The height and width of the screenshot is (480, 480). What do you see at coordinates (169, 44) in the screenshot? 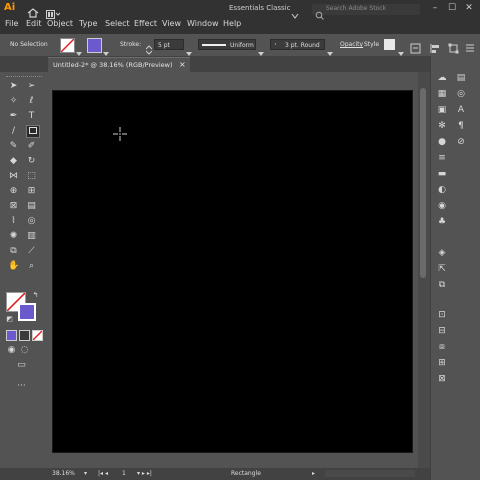
I see `stroke-weight-field: 5 pt` at bounding box center [169, 44].